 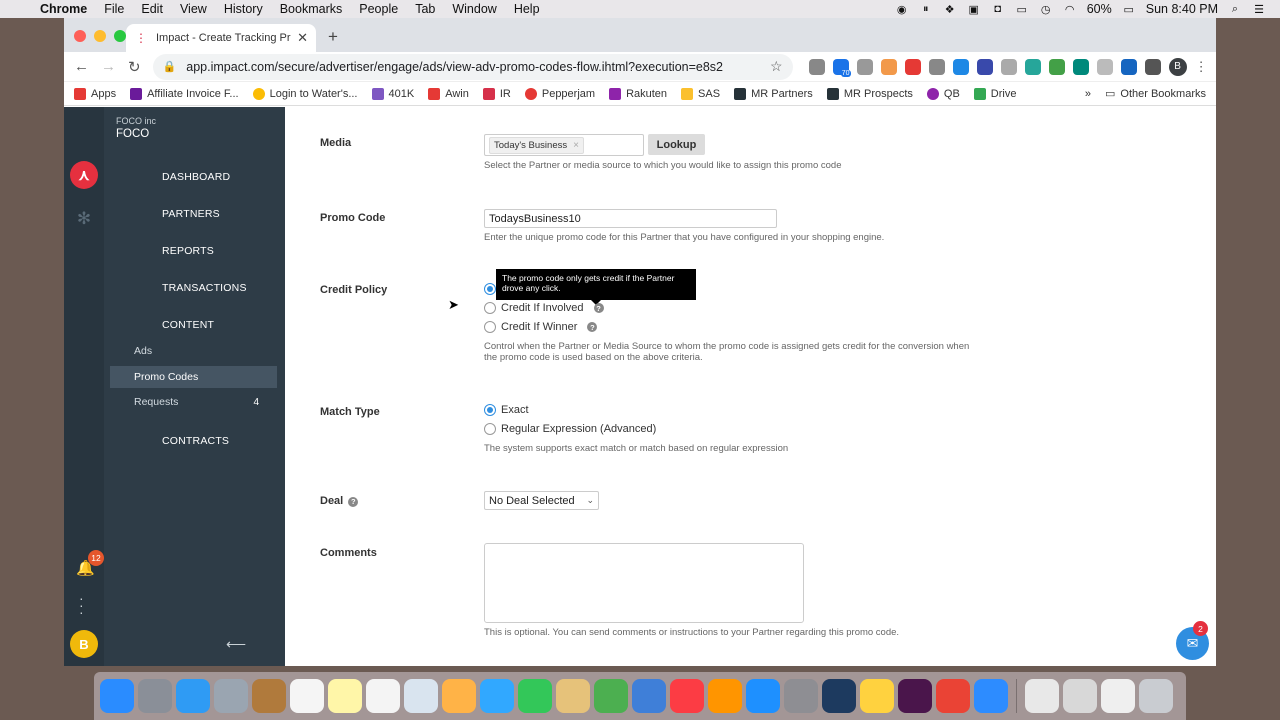 I want to click on nav-contracts: CONTRACTS, so click(x=195, y=441).